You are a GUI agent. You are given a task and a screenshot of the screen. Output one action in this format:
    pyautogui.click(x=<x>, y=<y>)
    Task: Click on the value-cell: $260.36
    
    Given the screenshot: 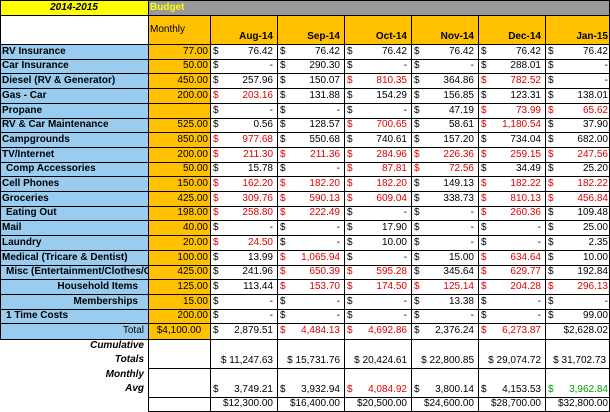 What is the action you would take?
    pyautogui.click(x=511, y=213)
    